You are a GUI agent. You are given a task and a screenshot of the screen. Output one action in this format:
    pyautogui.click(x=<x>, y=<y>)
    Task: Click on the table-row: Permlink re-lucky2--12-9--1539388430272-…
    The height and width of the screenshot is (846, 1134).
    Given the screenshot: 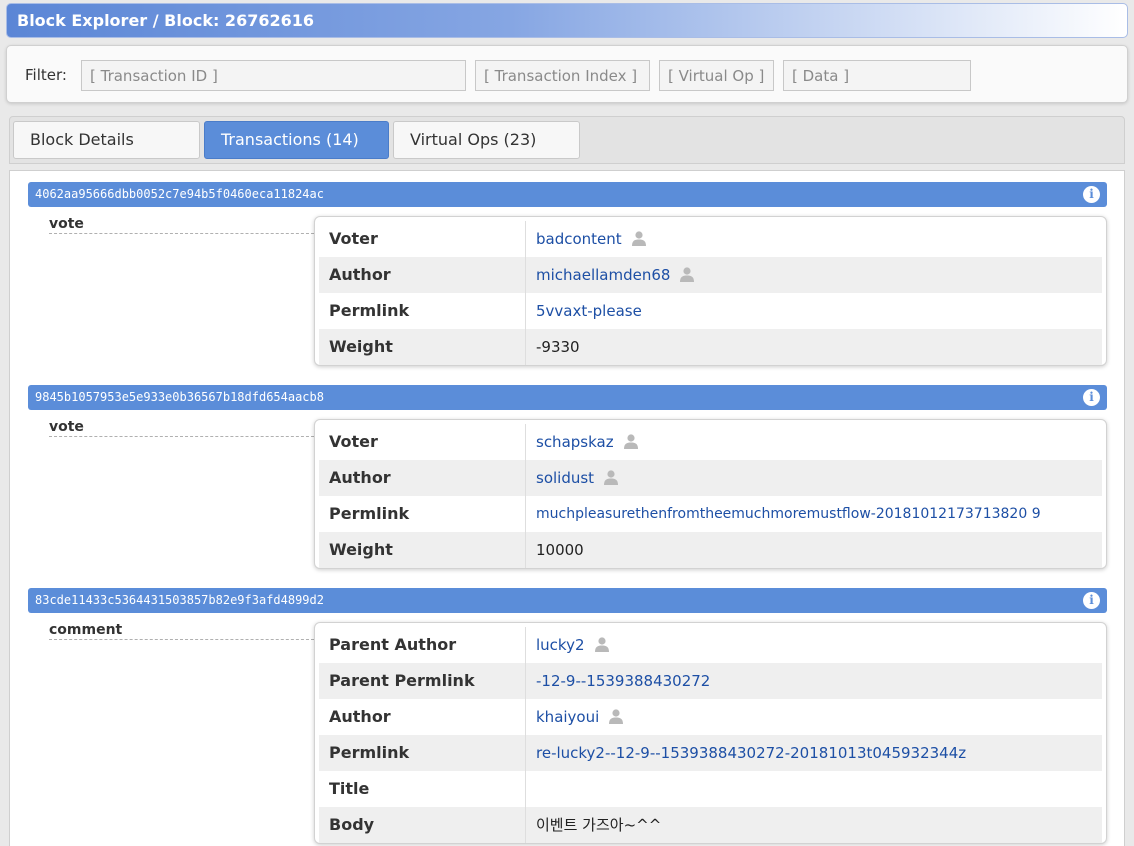 What is the action you would take?
    pyautogui.click(x=710, y=753)
    